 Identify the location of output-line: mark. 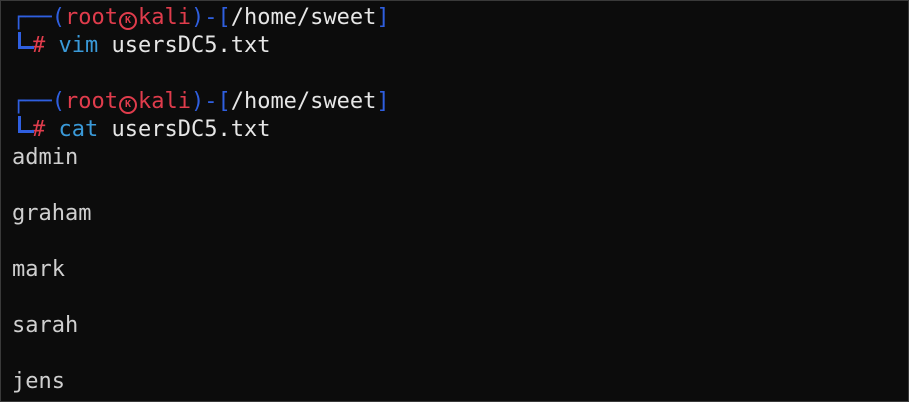
(38, 269).